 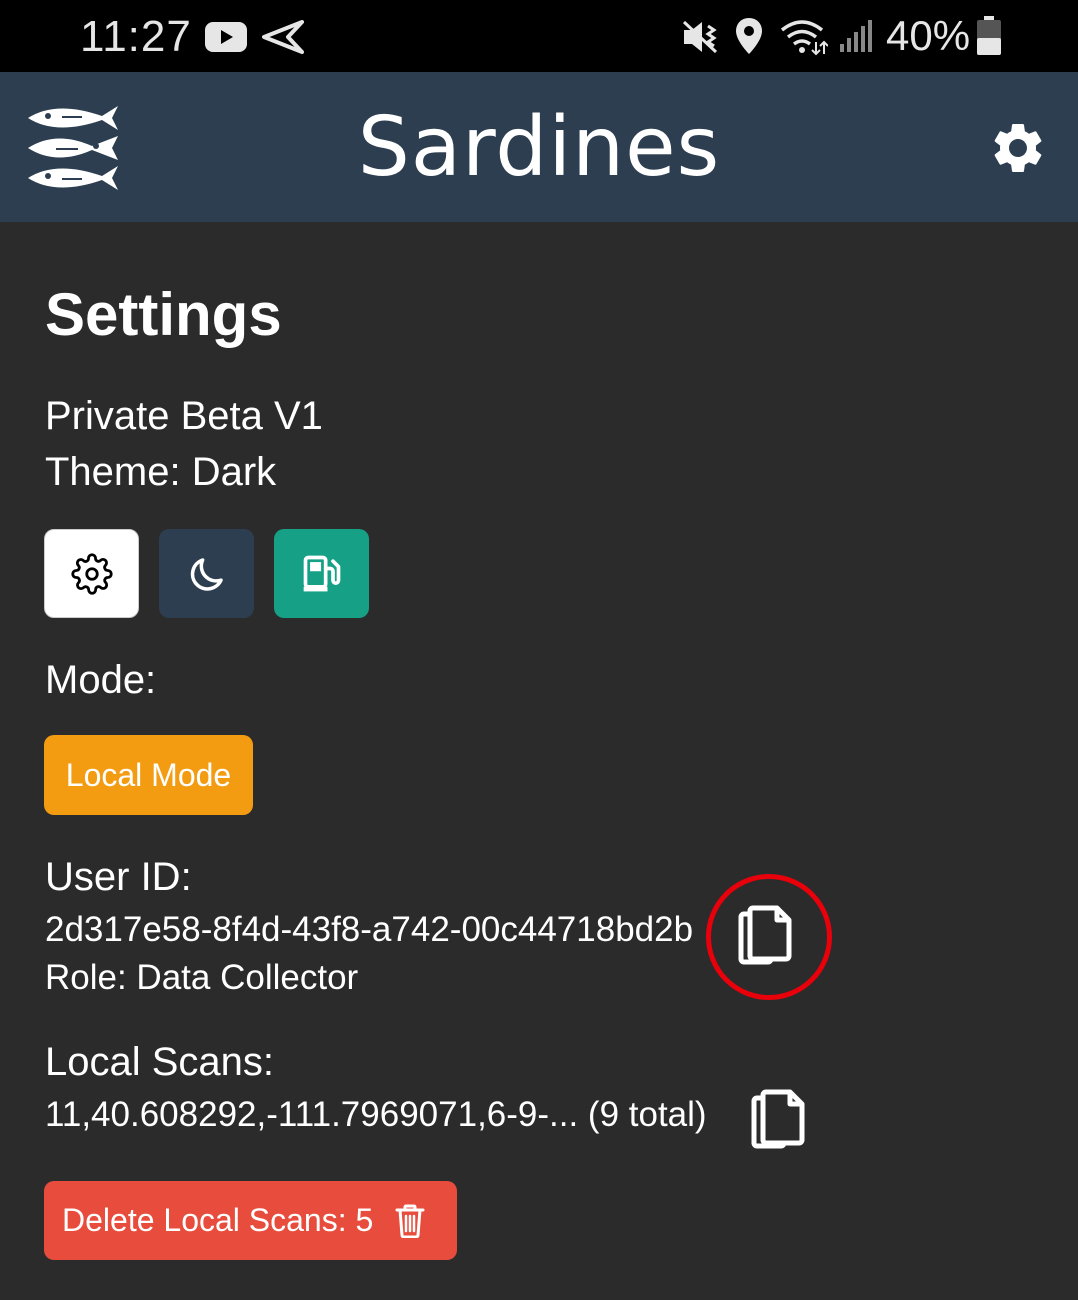 I want to click on theme-light-button, so click(x=91, y=573).